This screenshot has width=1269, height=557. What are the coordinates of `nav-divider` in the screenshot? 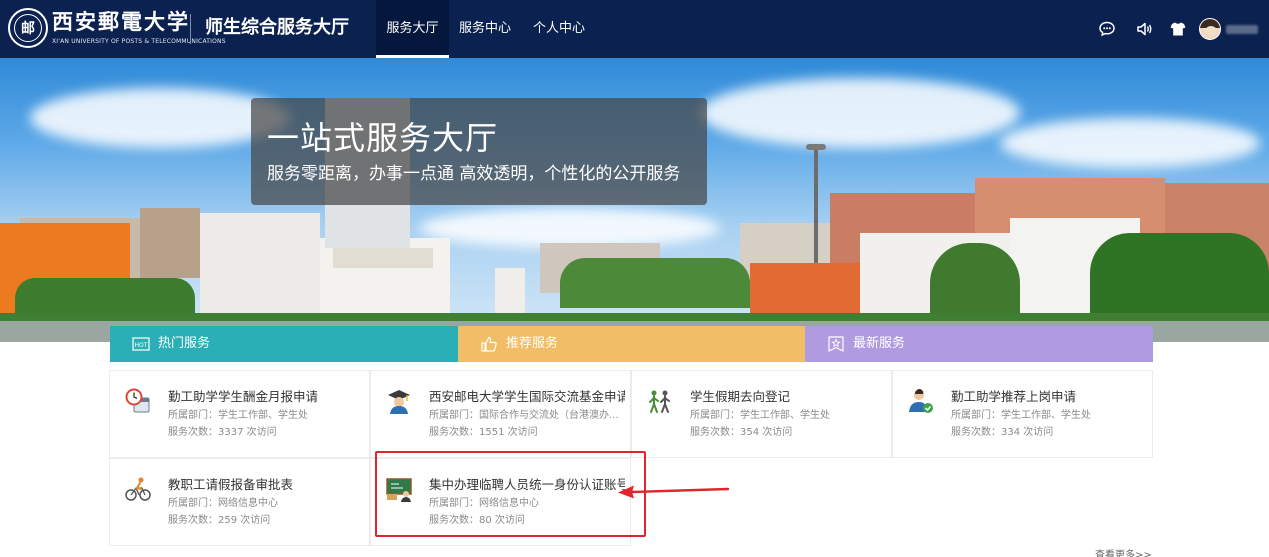 It's located at (190, 29).